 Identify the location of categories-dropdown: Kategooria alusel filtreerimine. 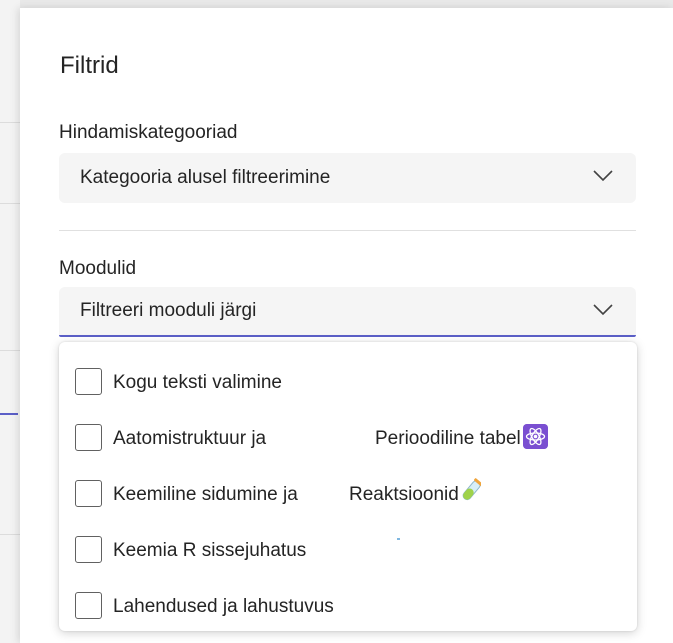
(347, 178).